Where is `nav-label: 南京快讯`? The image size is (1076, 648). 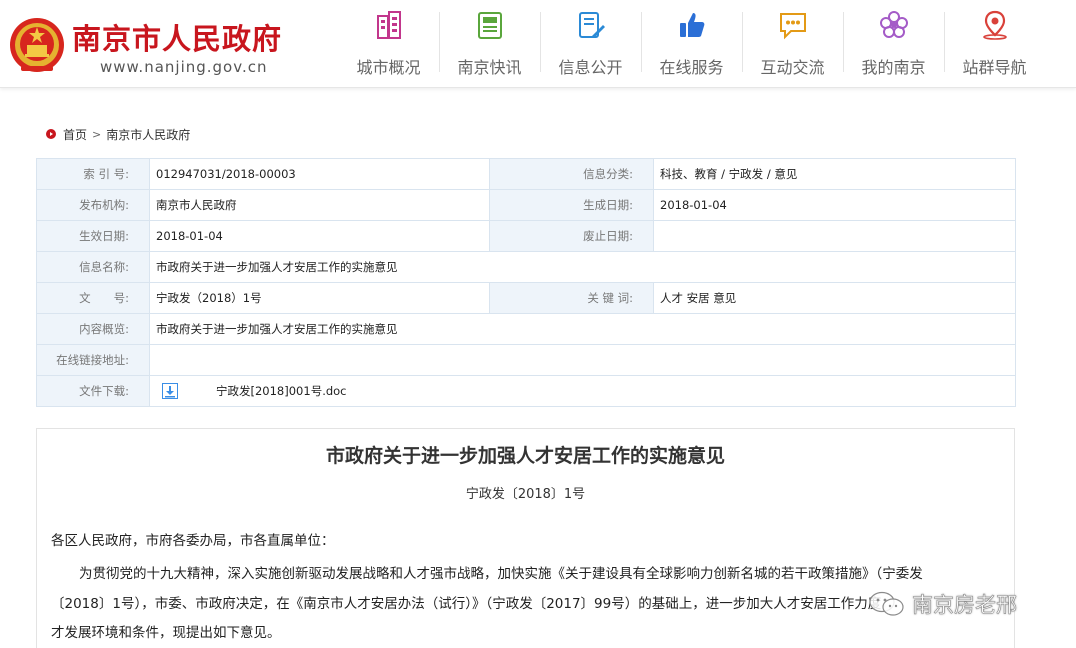 nav-label: 南京快讯 is located at coordinates (489, 67).